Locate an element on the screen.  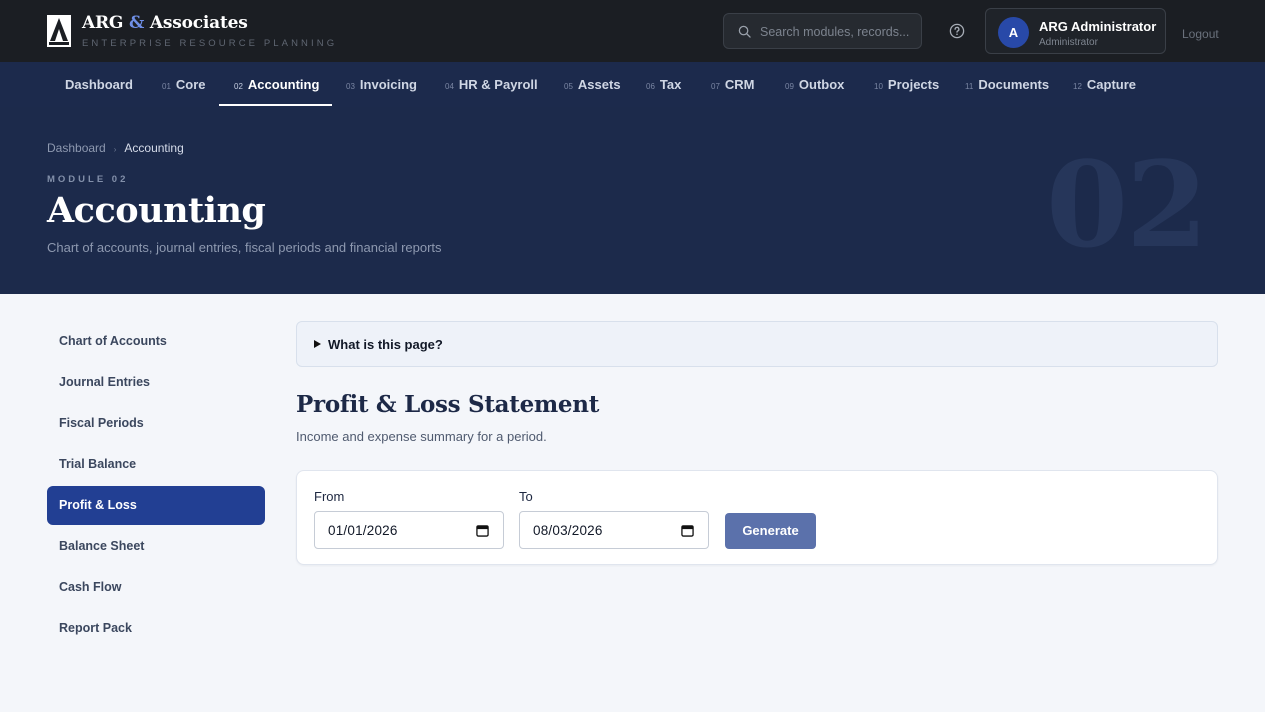
sidebar-item-chart-of-accounts: Chart of Accounts is located at coordinates (156, 341).